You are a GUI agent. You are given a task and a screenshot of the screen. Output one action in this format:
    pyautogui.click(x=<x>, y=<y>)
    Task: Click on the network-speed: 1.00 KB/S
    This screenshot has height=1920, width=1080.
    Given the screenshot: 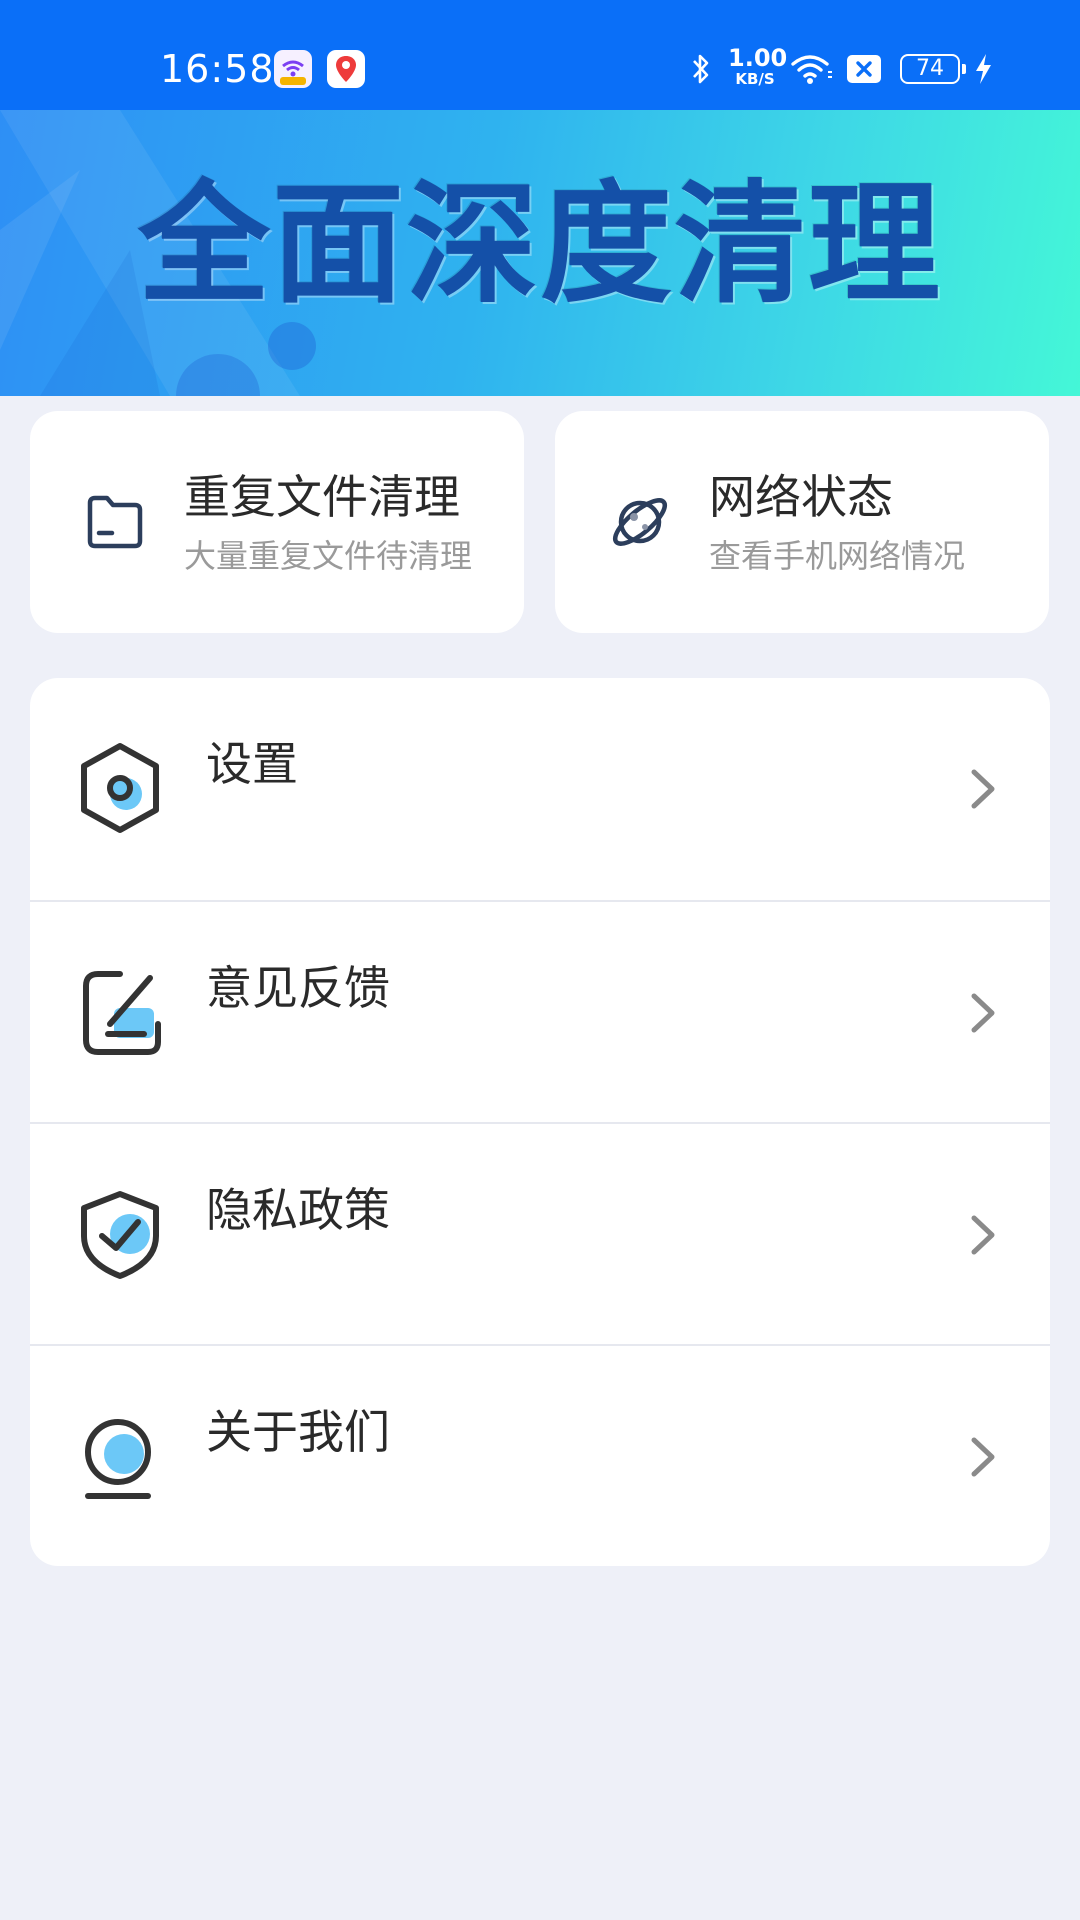 What is the action you would take?
    pyautogui.click(x=758, y=66)
    